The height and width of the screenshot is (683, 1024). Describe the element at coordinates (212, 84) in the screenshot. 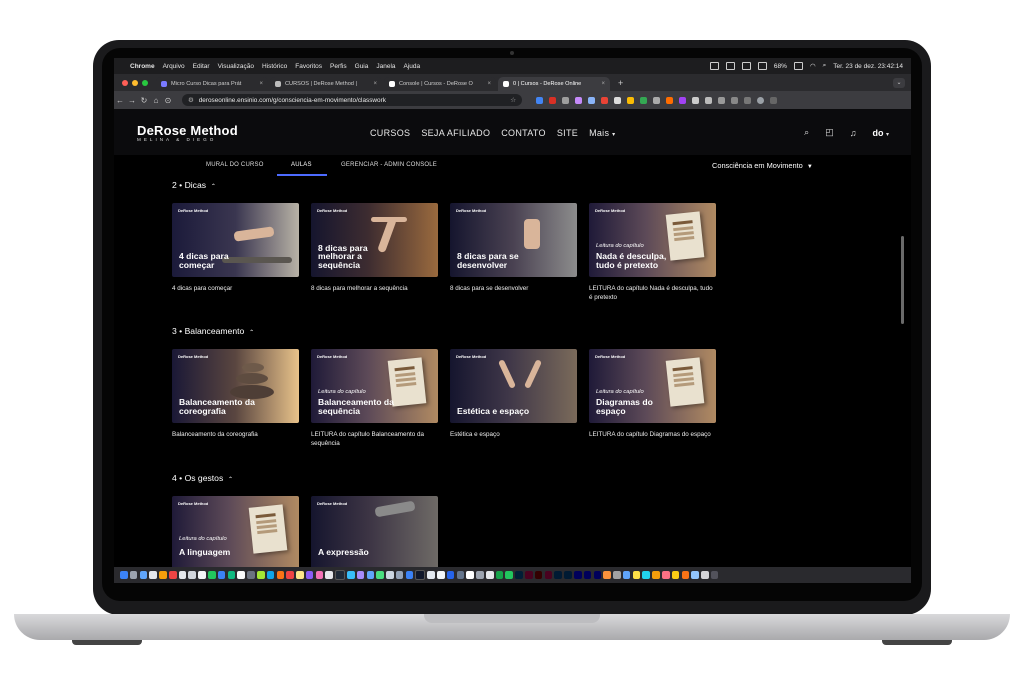

I see `browser-tab: Micro Curso Dicas para Prát ×` at that location.